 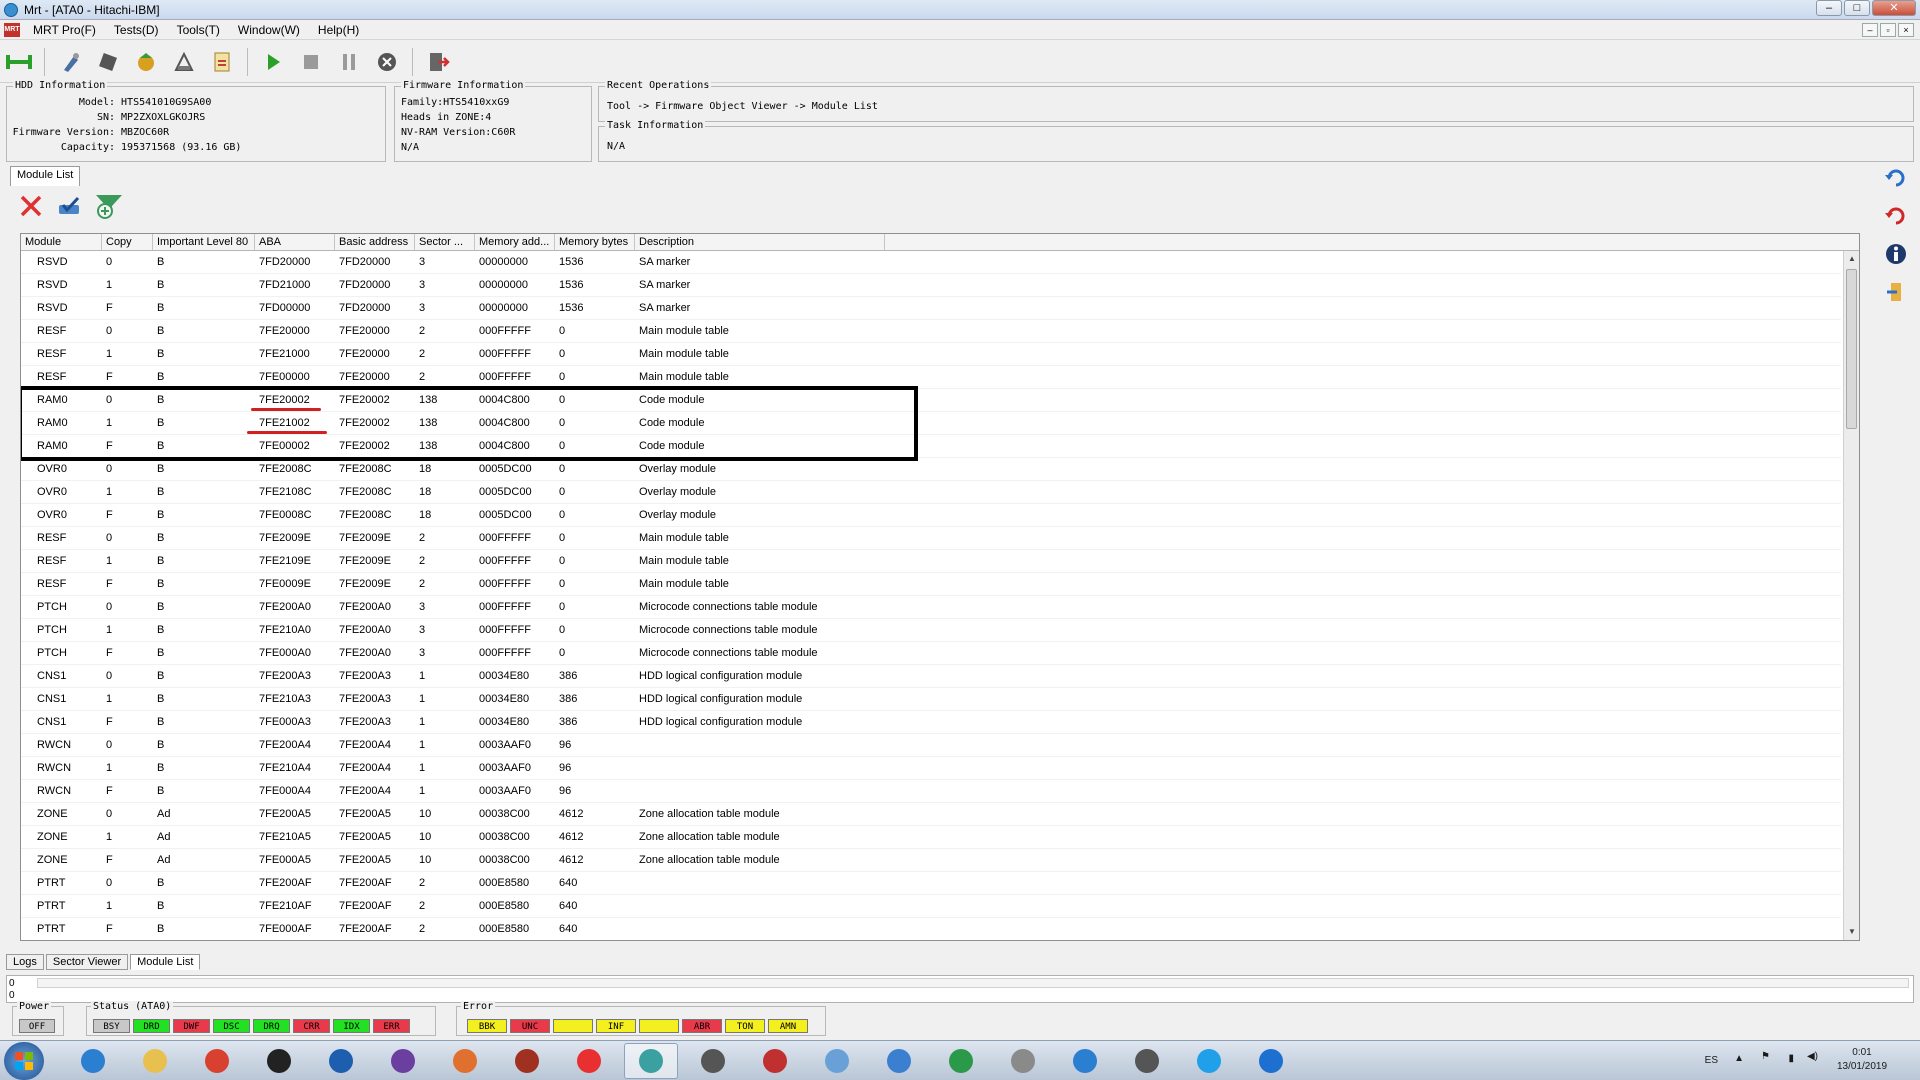 What do you see at coordinates (651, 1061) in the screenshot?
I see `mrt-icon` at bounding box center [651, 1061].